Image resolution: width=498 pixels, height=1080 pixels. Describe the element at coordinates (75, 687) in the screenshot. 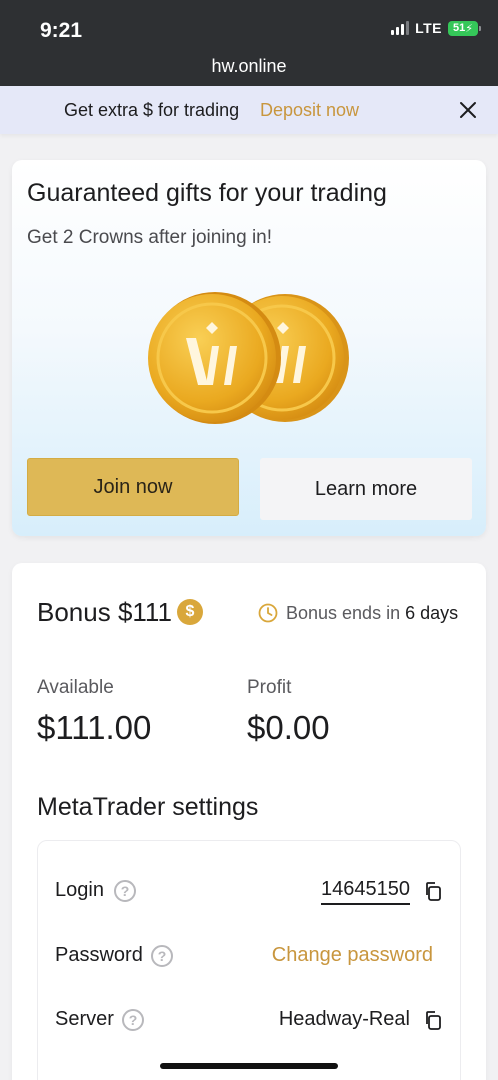

I see `available-label: Available` at that location.